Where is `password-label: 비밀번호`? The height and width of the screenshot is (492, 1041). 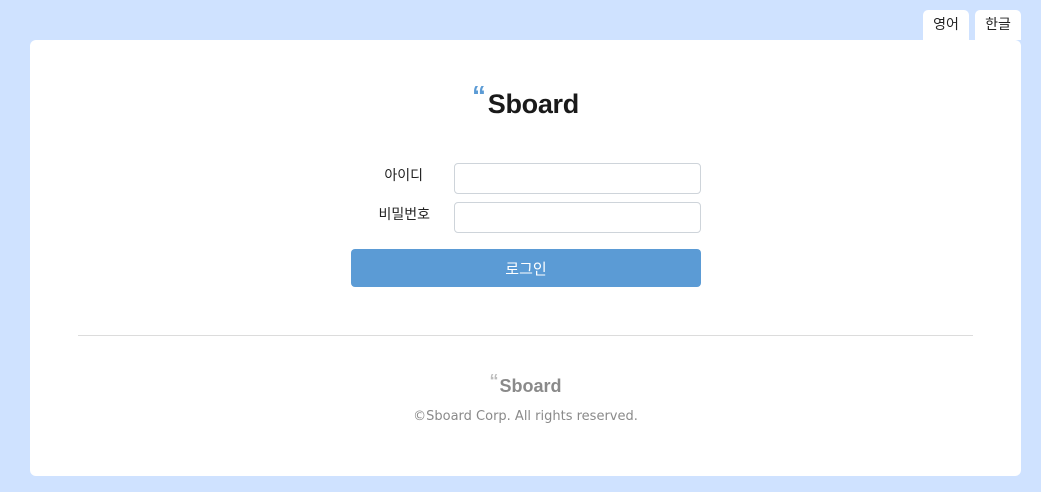 password-label: 비밀번호 is located at coordinates (404, 215).